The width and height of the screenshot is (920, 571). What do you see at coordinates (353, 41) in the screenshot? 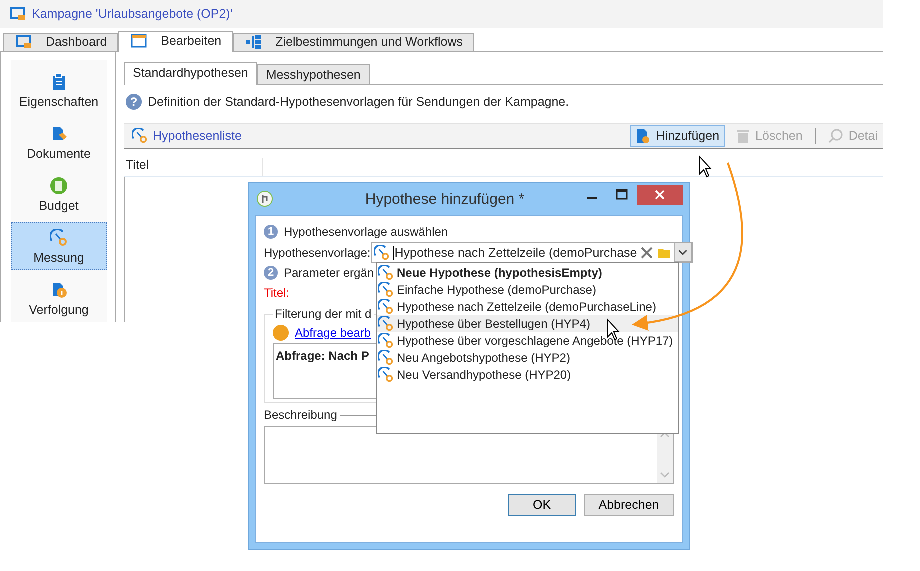
I see `tab: Zielbestimmungen und Workflows` at bounding box center [353, 41].